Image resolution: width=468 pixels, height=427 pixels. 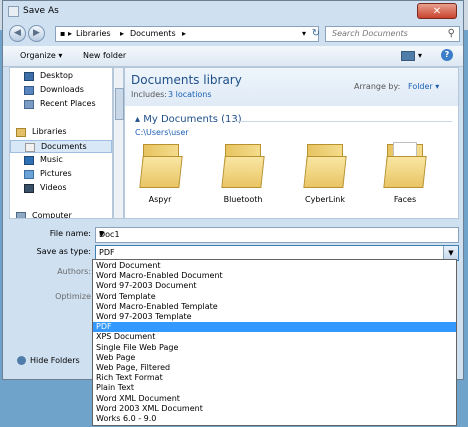 What do you see at coordinates (274, 276) in the screenshot?
I see `type-option: Word Macro-Enabled Document` at bounding box center [274, 276].